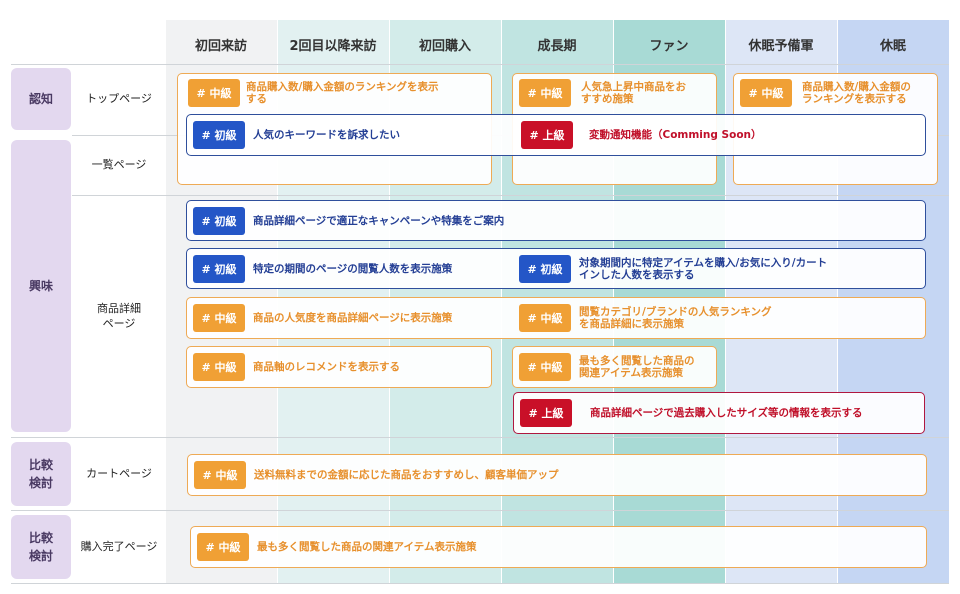 This screenshot has height=594, width=960. Describe the element at coordinates (326, 366) in the screenshot. I see `card-text: 商品軸のレコメンドを表示する` at that location.